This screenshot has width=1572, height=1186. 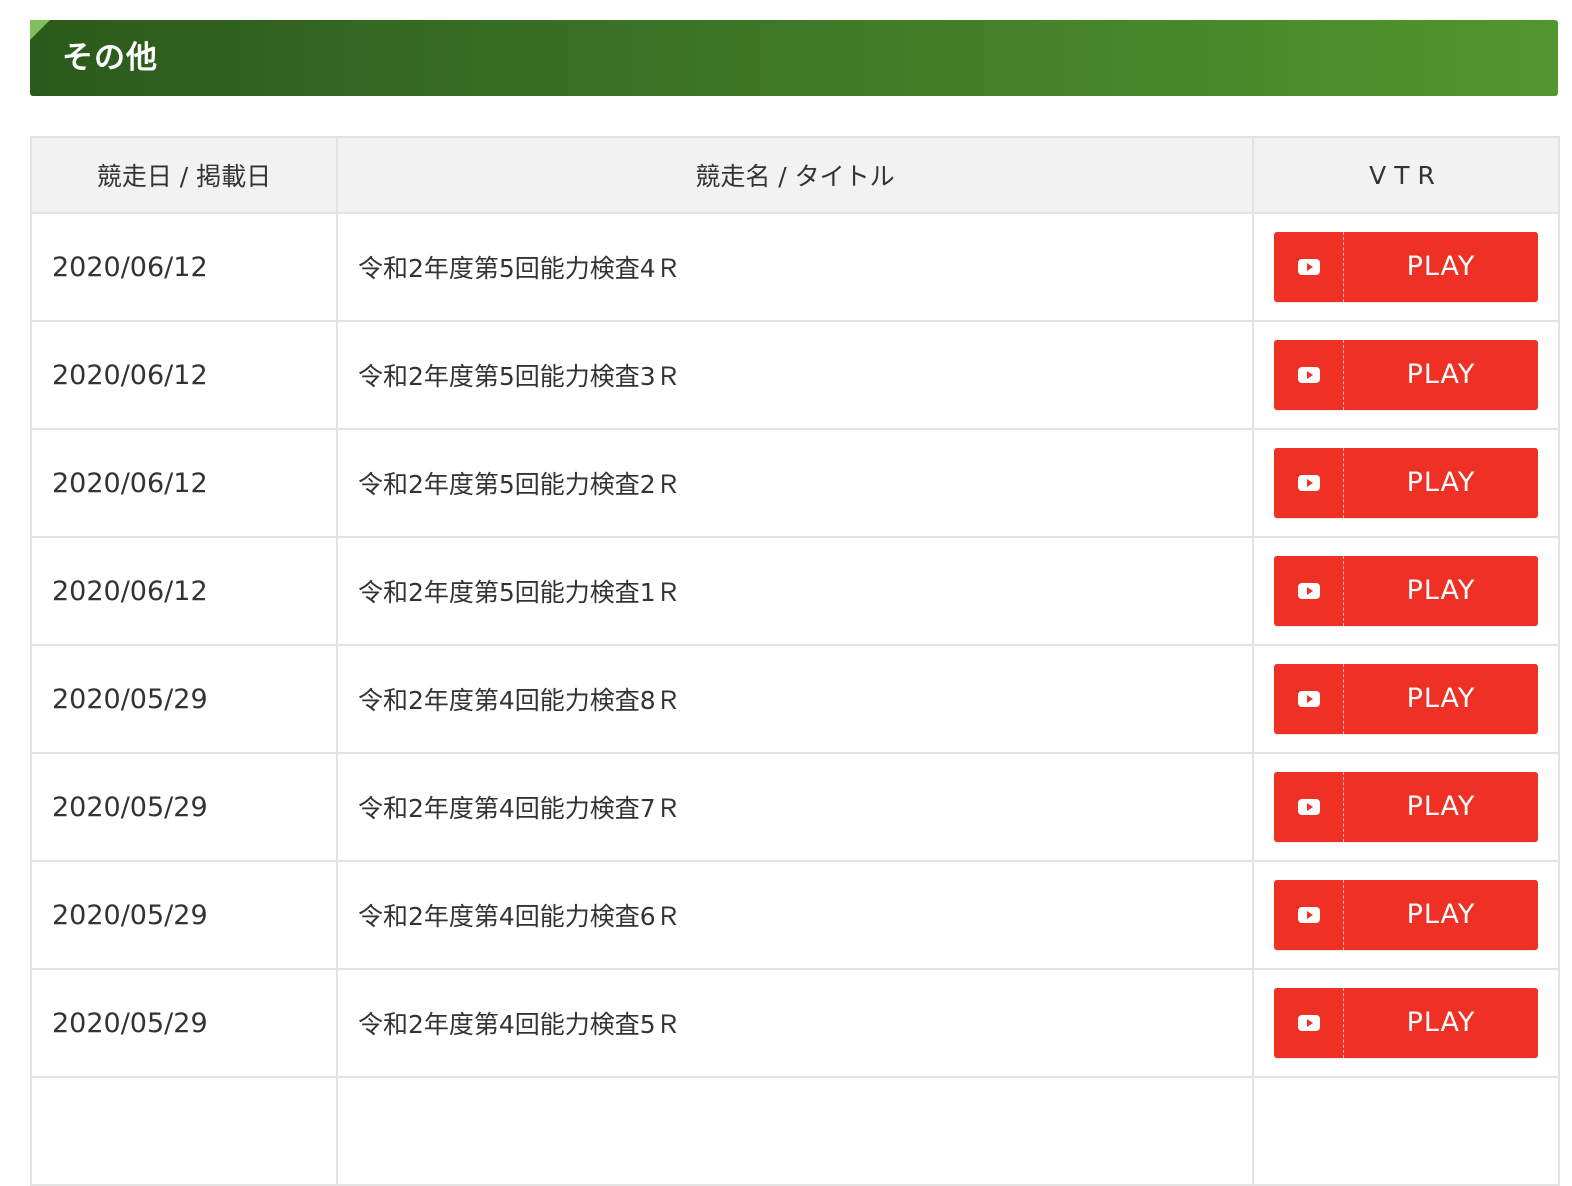 I want to click on column-header-date: 競走日 / 掲載日, so click(x=184, y=175).